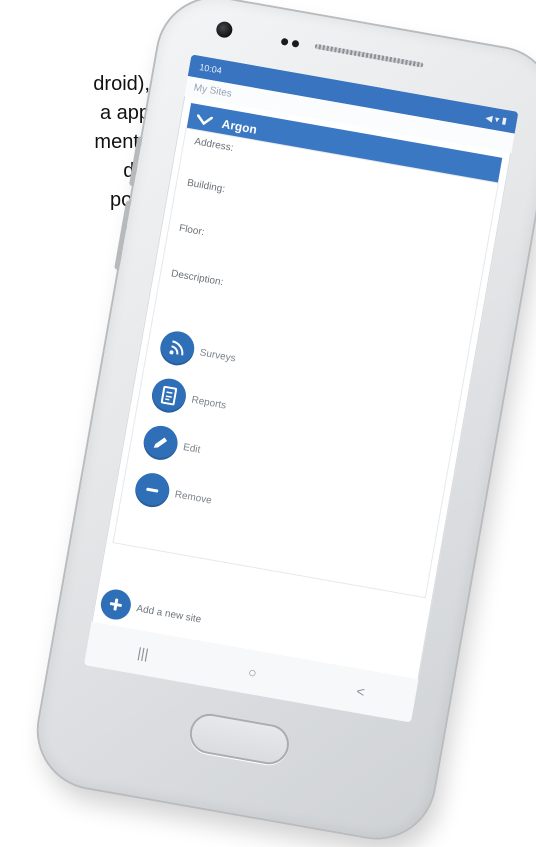  What do you see at coordinates (169, 395) in the screenshot?
I see `document-icon` at bounding box center [169, 395].